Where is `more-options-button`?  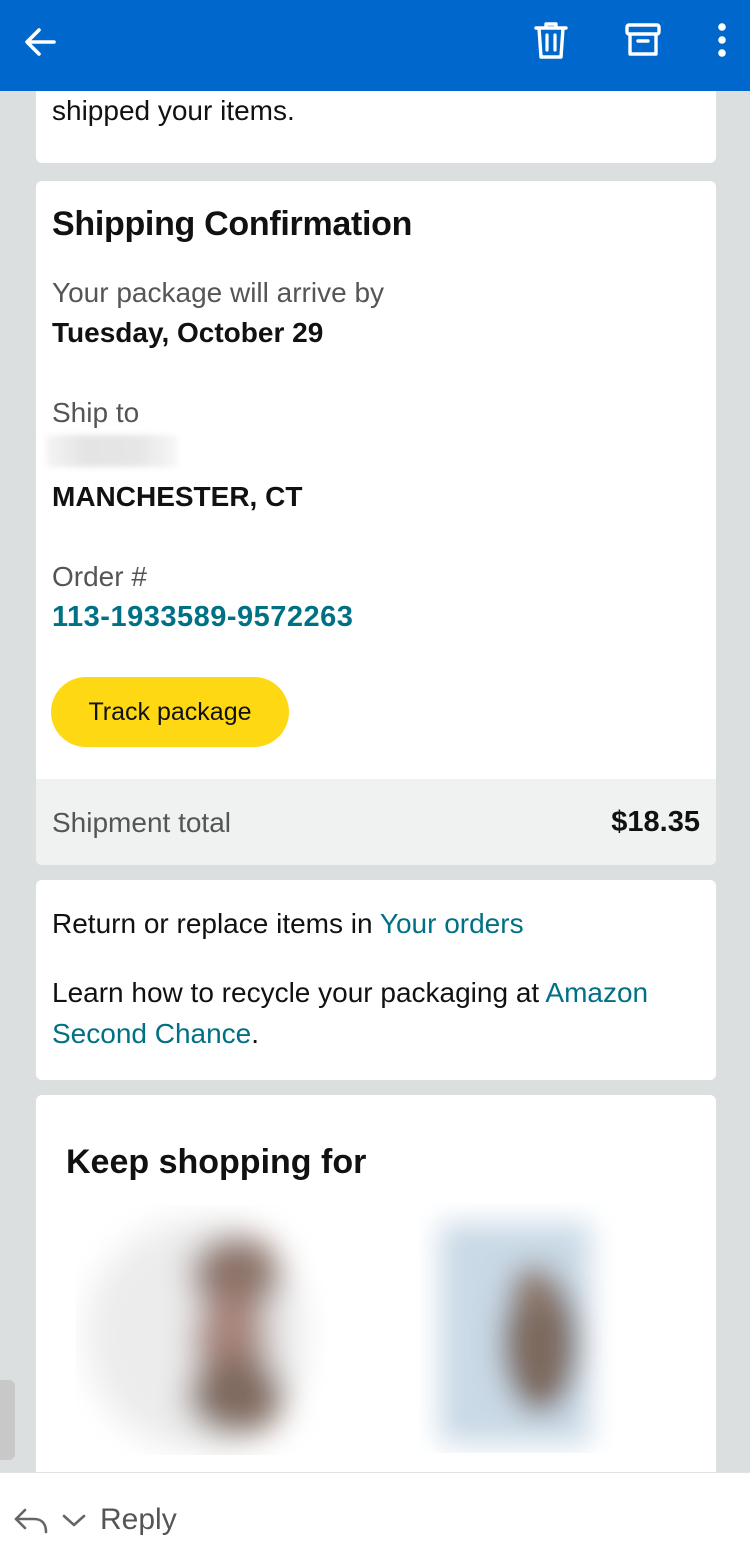
more-options-button is located at coordinates (722, 40).